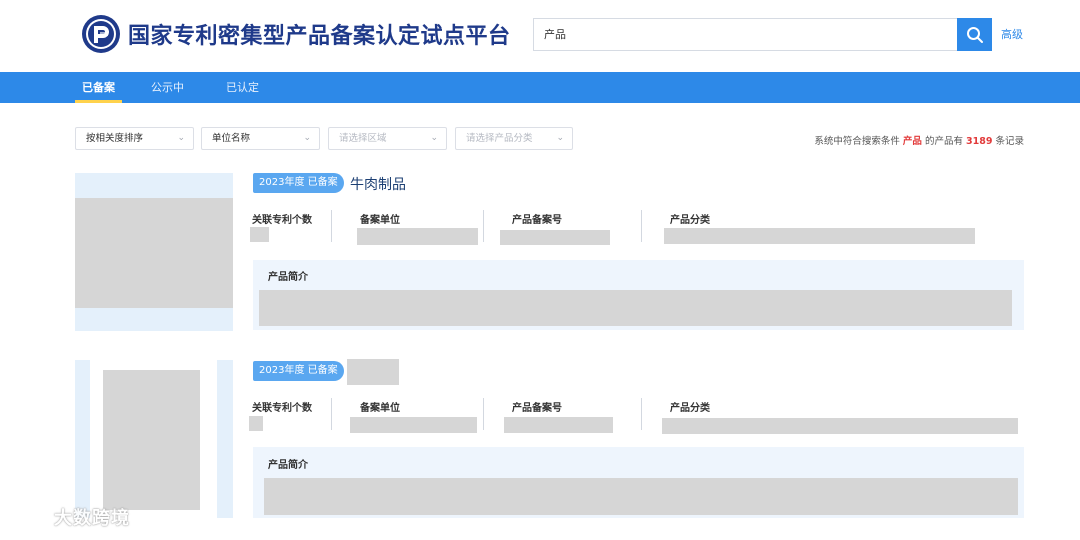  I want to click on unit-select: 单位名称 ⌄, so click(260, 138).